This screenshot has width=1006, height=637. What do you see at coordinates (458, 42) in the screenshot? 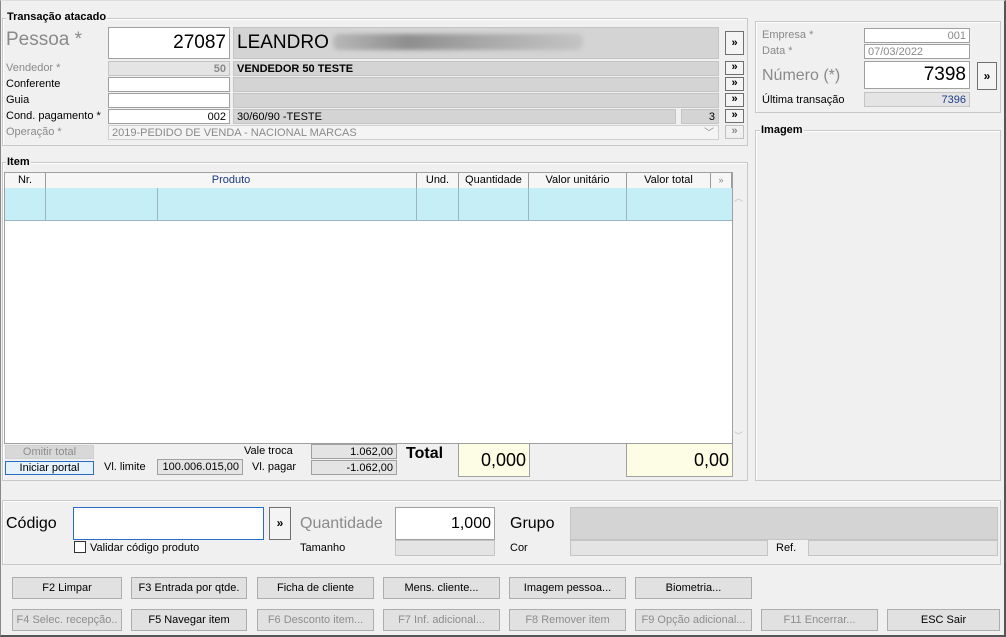
I see `pessoa-name-blurred` at bounding box center [458, 42].